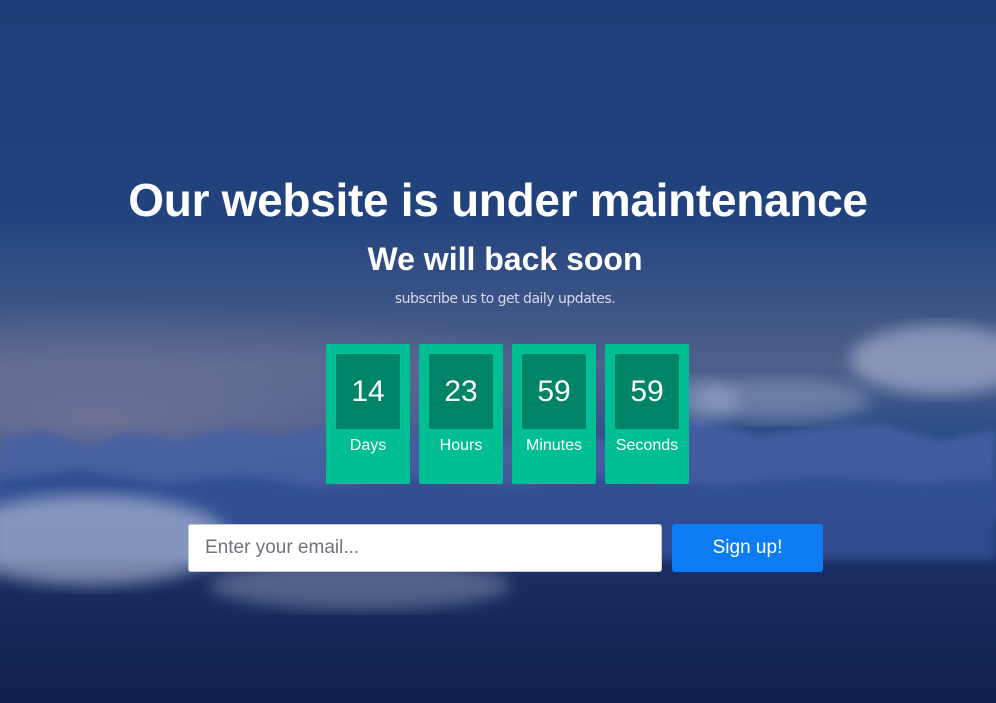  I want to click on countdown-minutes: 59 Minutes, so click(554, 414).